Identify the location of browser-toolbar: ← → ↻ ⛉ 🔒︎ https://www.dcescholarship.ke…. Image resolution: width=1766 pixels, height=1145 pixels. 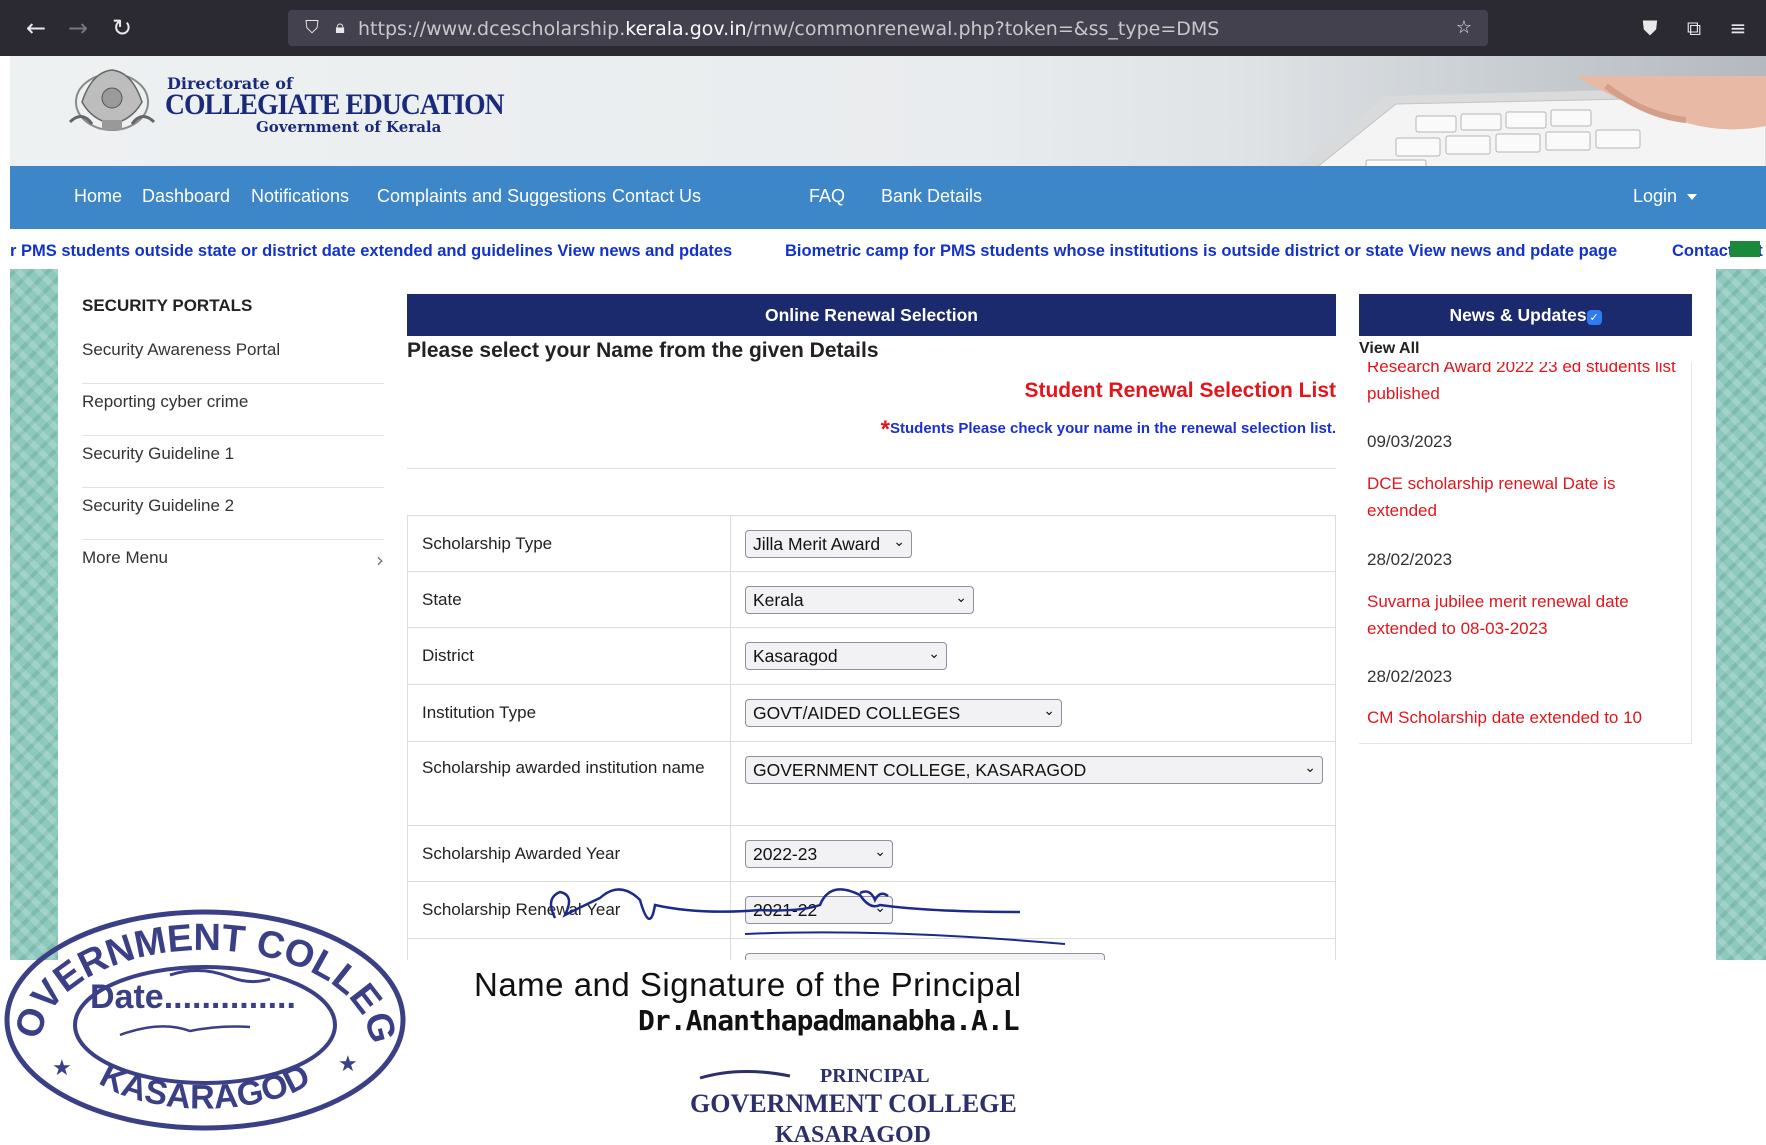
(883, 28).